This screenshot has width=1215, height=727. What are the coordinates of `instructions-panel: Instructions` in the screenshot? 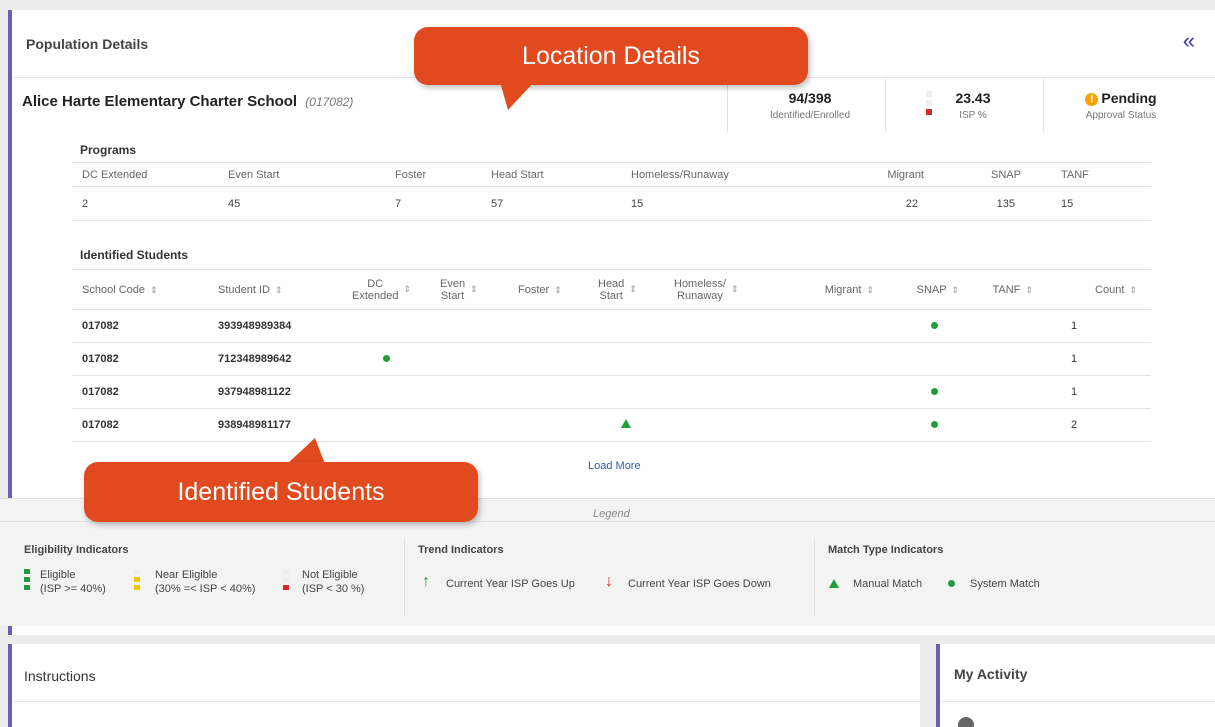 It's located at (464, 685).